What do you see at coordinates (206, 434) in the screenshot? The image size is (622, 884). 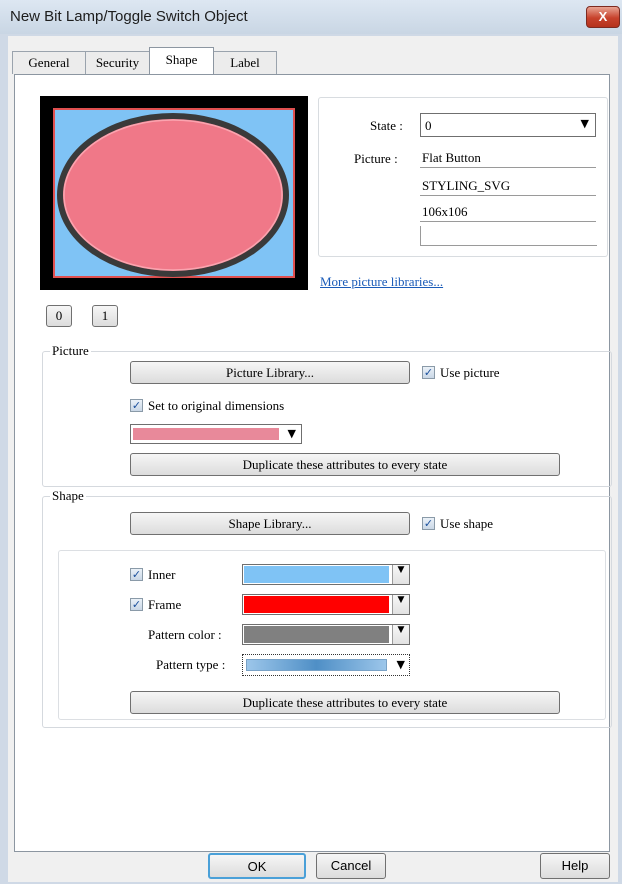 I see `picture-color-swatch` at bounding box center [206, 434].